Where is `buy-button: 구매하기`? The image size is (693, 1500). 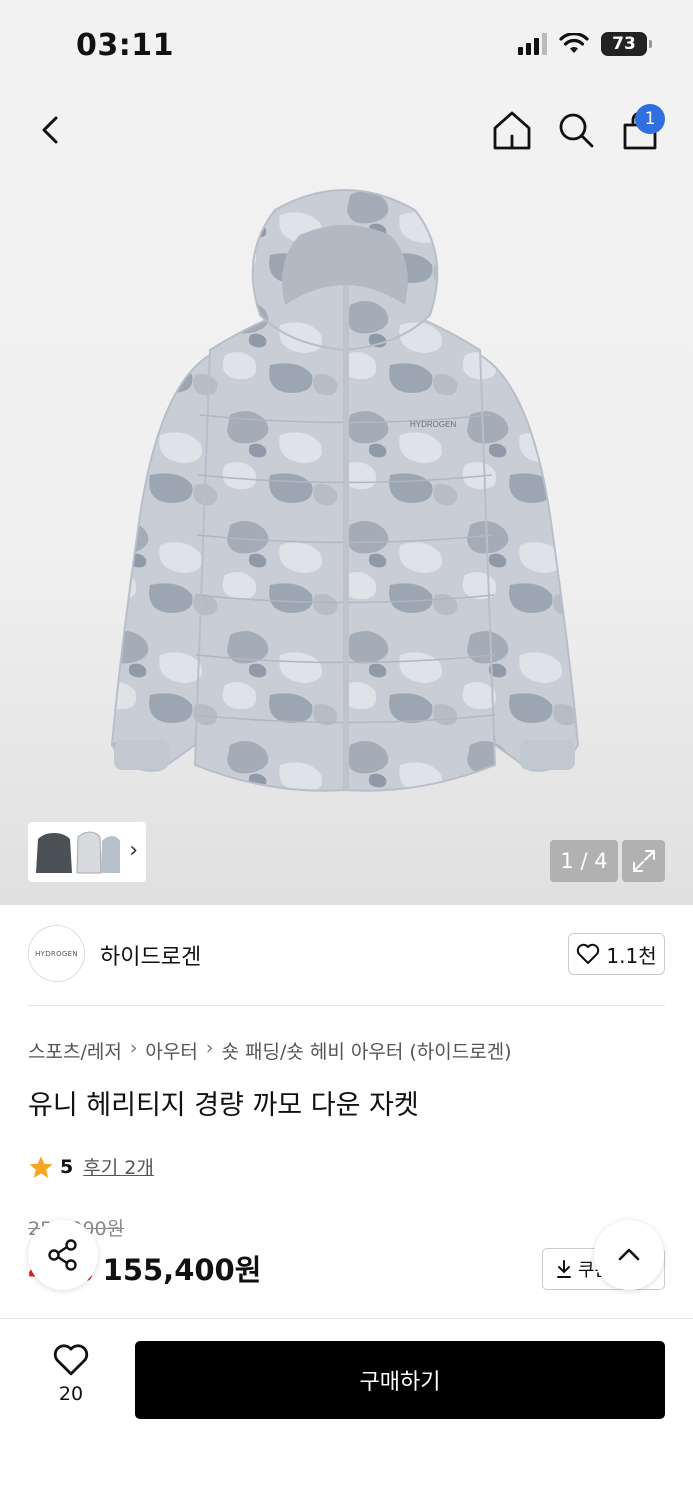
buy-button: 구매하기 is located at coordinates (400, 1380).